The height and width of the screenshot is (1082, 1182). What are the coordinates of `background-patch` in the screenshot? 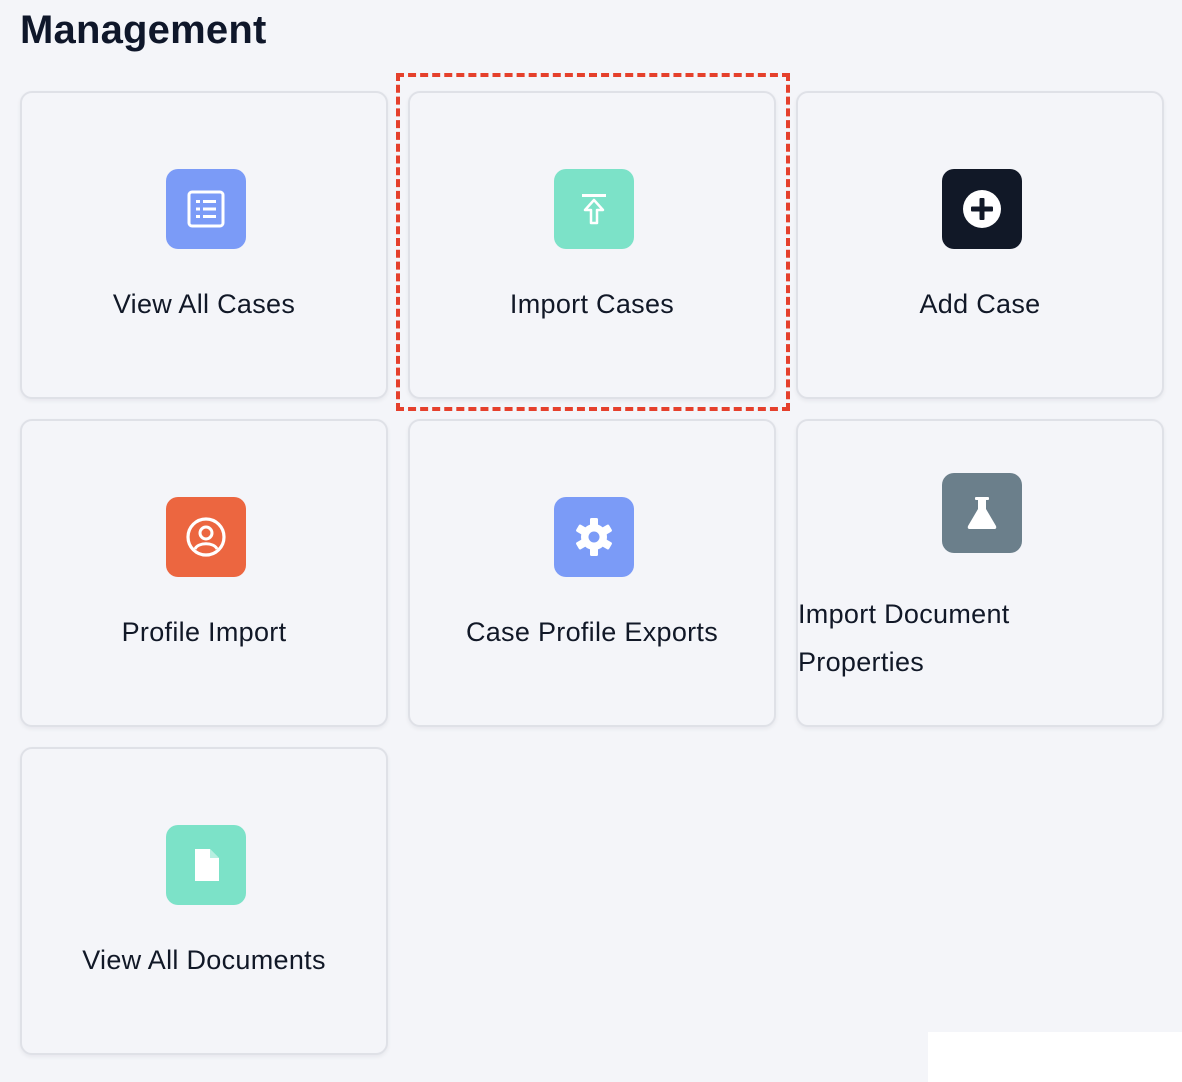 It's located at (1055, 1057).